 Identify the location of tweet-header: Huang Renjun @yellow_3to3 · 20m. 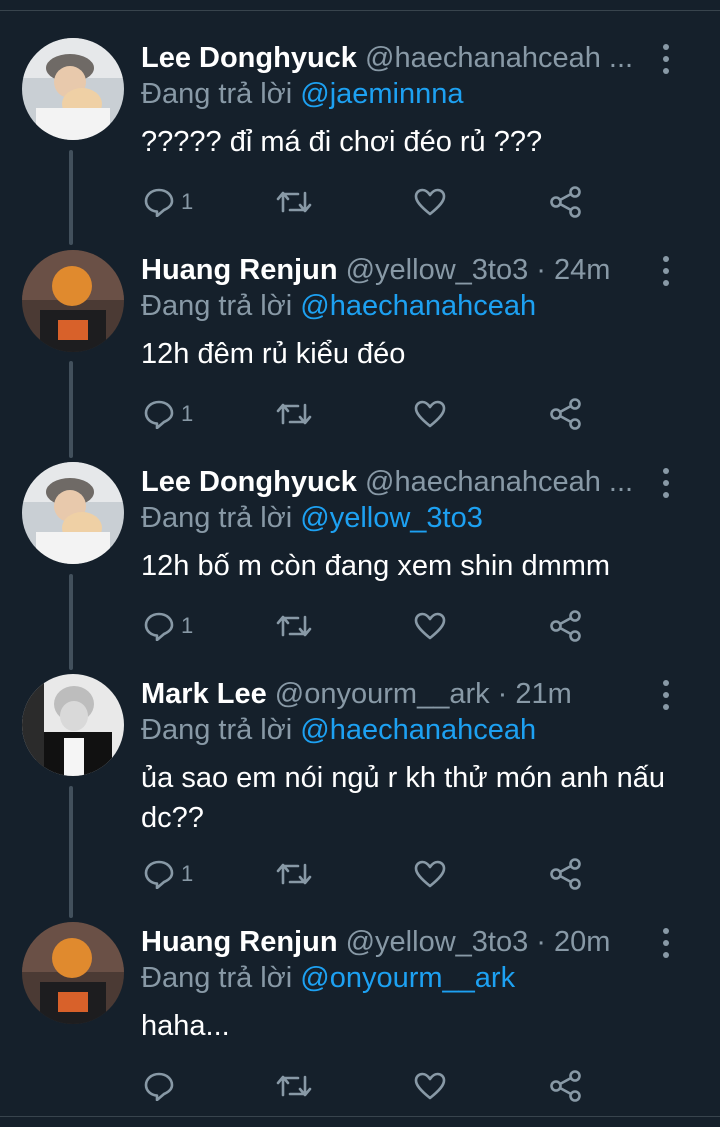
(401, 942).